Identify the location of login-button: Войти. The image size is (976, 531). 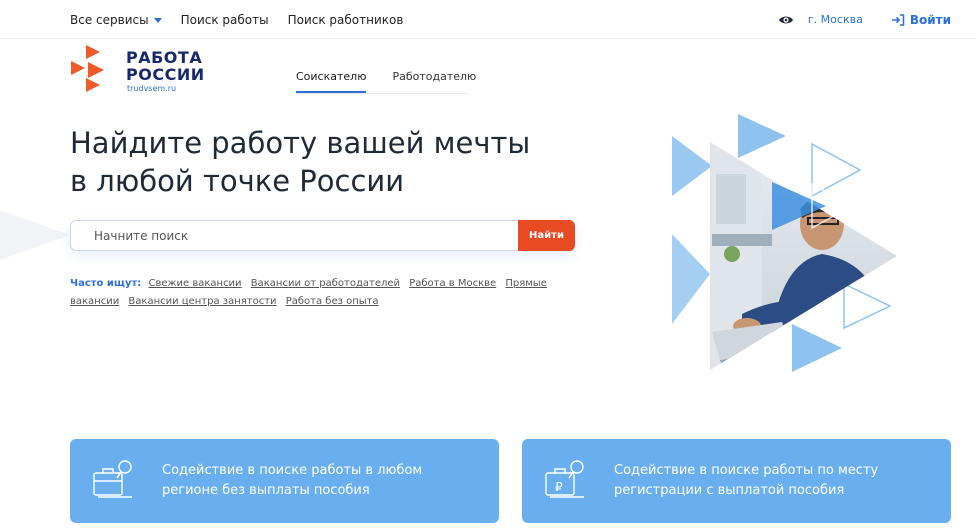
(921, 20).